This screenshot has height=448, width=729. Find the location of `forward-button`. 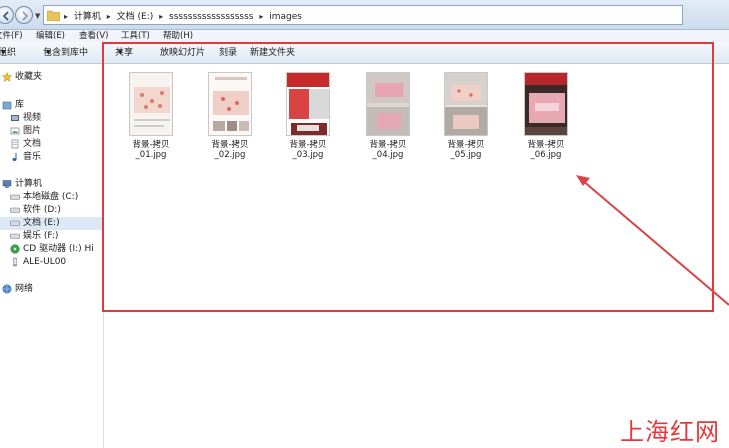

forward-button is located at coordinates (24, 15).